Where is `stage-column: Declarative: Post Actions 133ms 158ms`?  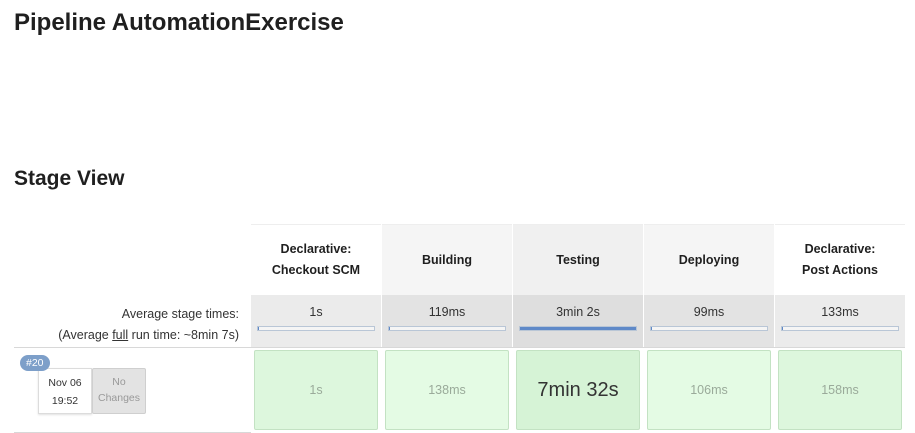
stage-column: Declarative: Post Actions 133ms 158ms is located at coordinates (840, 328).